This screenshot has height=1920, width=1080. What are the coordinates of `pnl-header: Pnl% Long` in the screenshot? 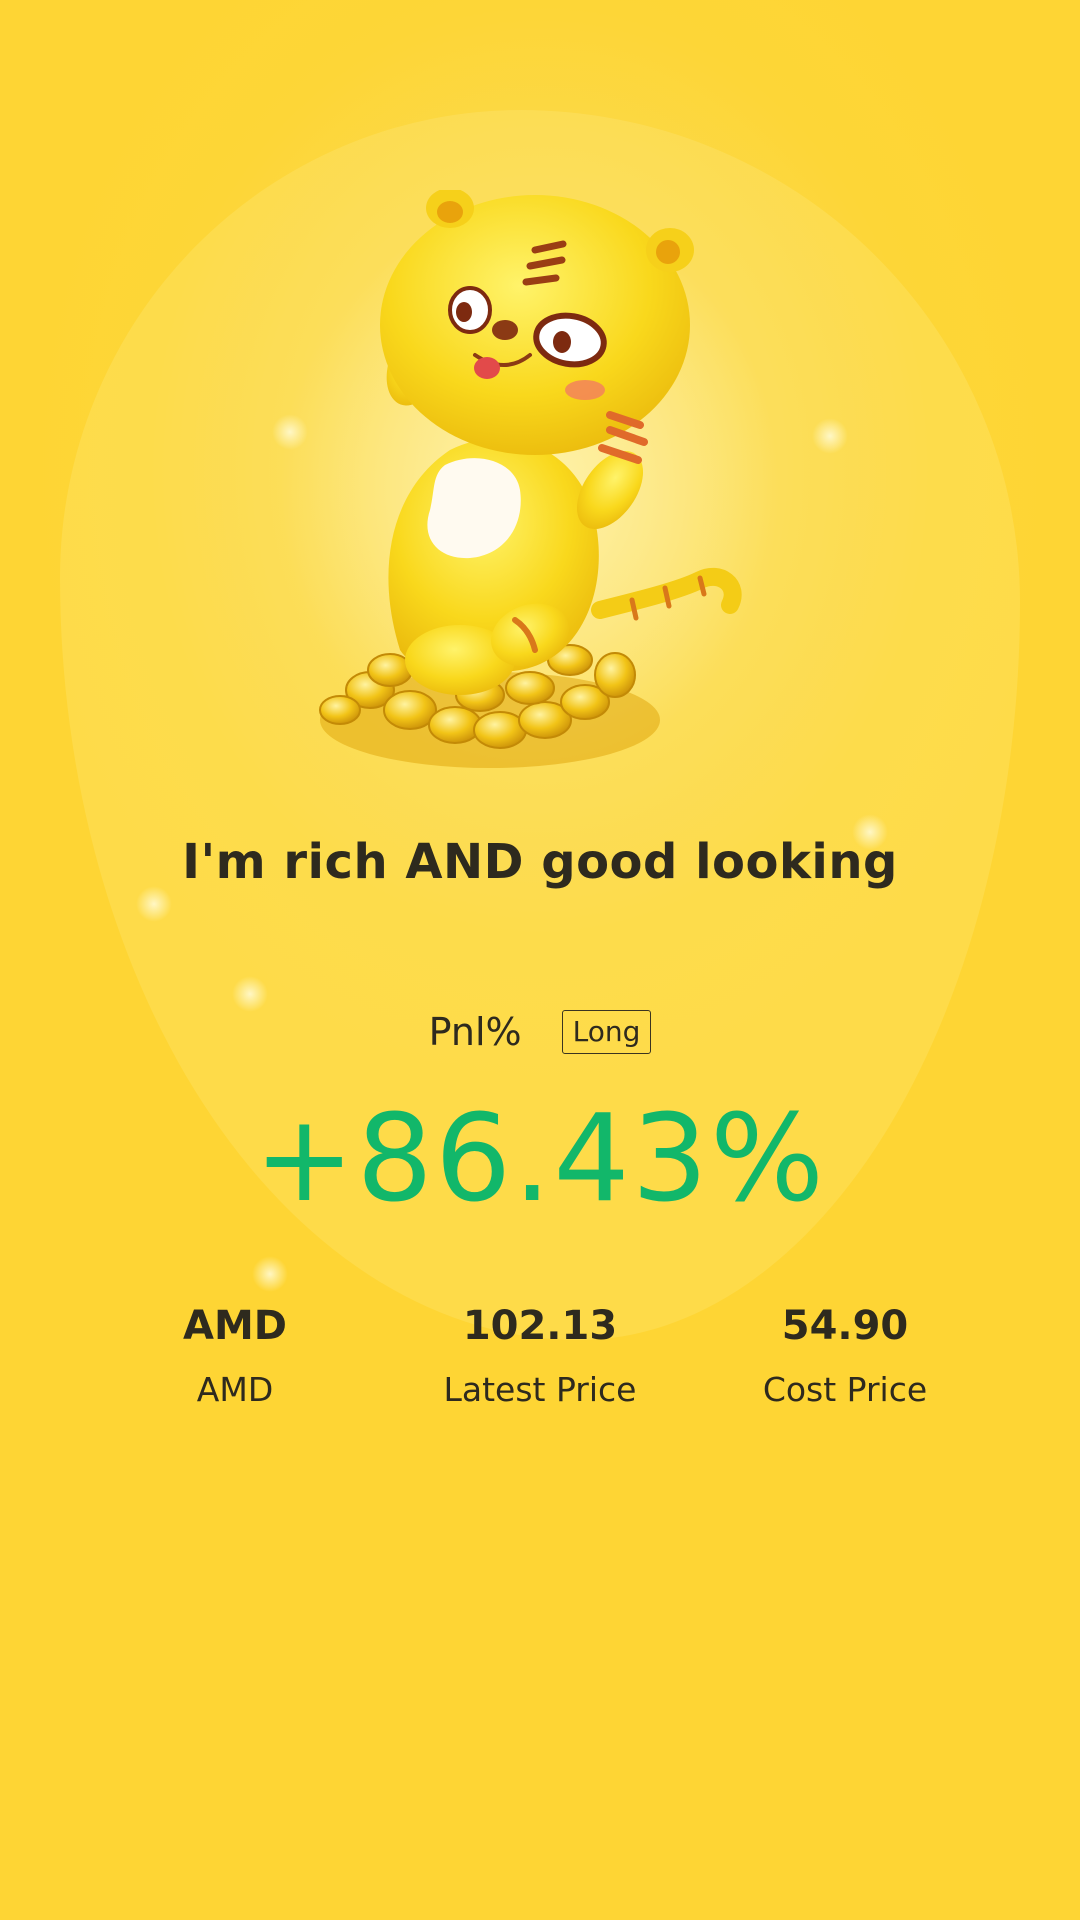 It's located at (540, 1032).